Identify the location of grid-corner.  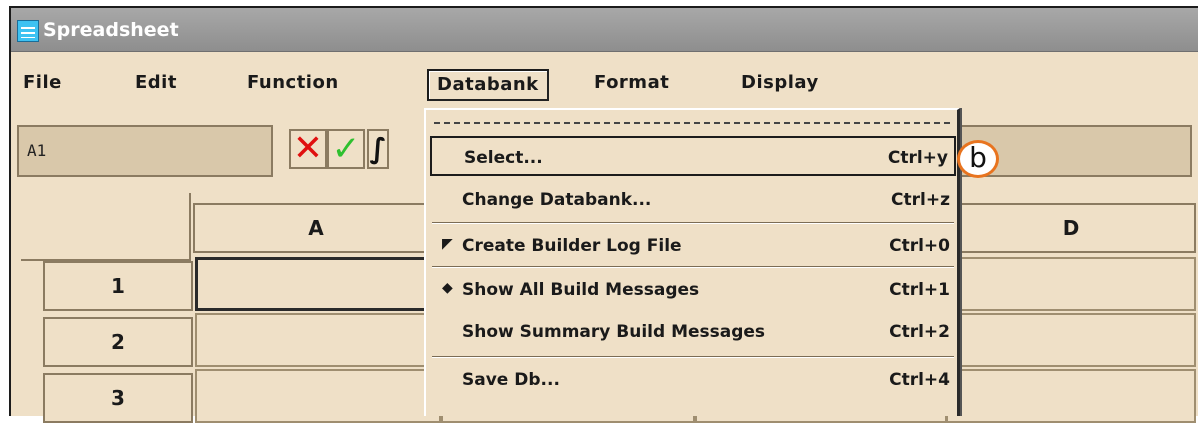
(106, 227).